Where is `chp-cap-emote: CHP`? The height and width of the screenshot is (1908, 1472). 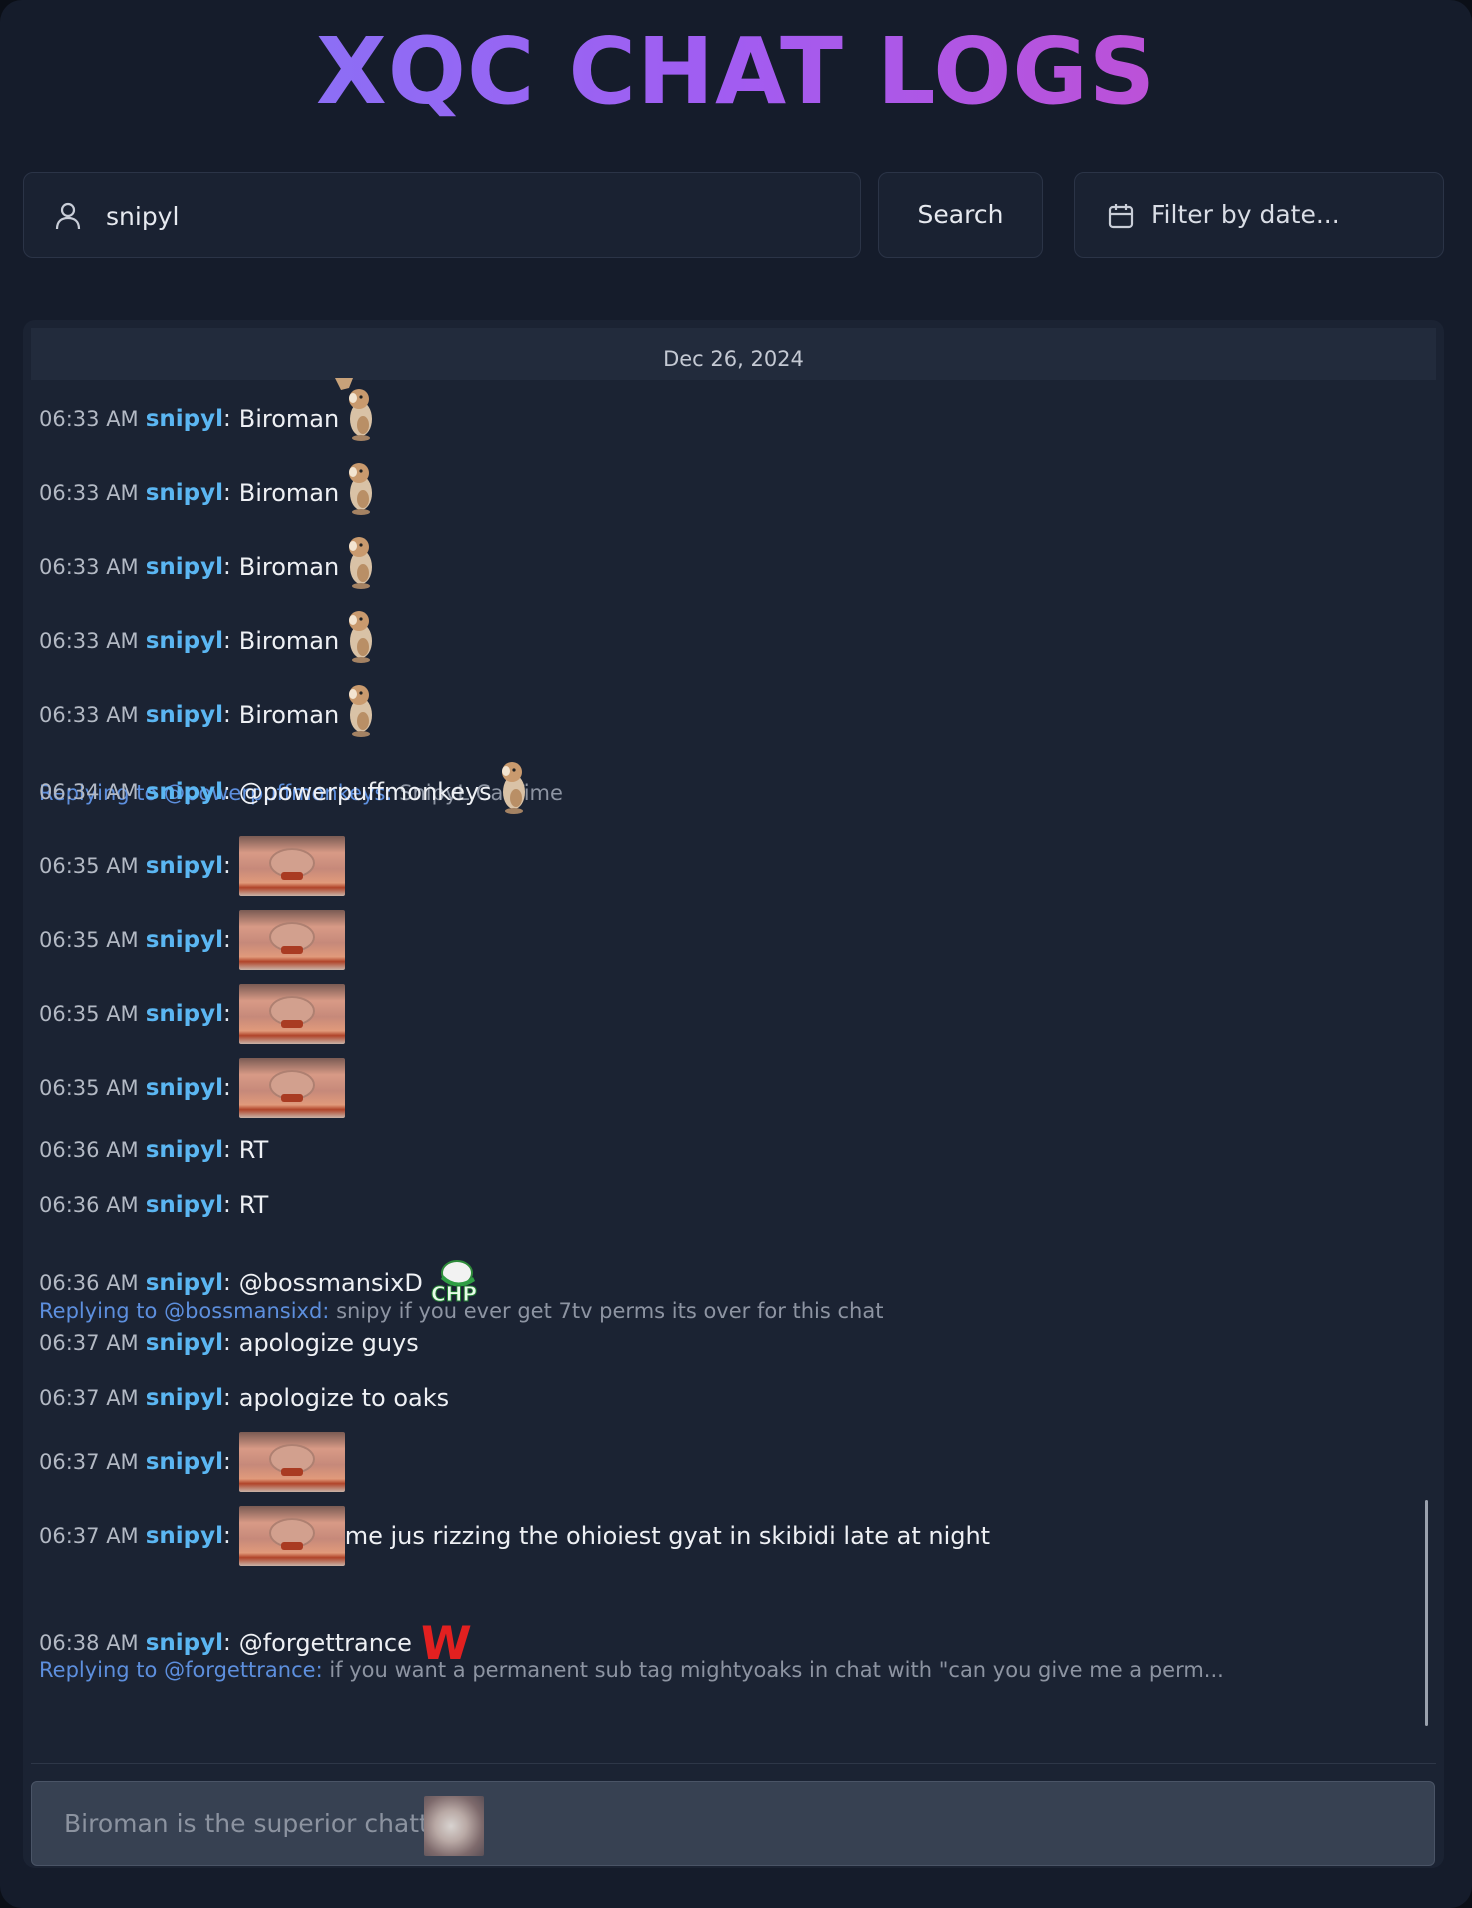
chp-cap-emote: CHP is located at coordinates (453, 1282).